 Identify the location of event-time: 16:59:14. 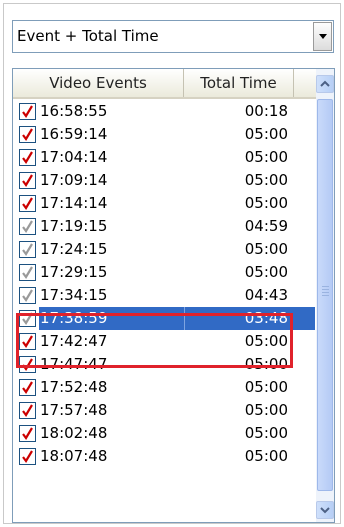
(74, 134).